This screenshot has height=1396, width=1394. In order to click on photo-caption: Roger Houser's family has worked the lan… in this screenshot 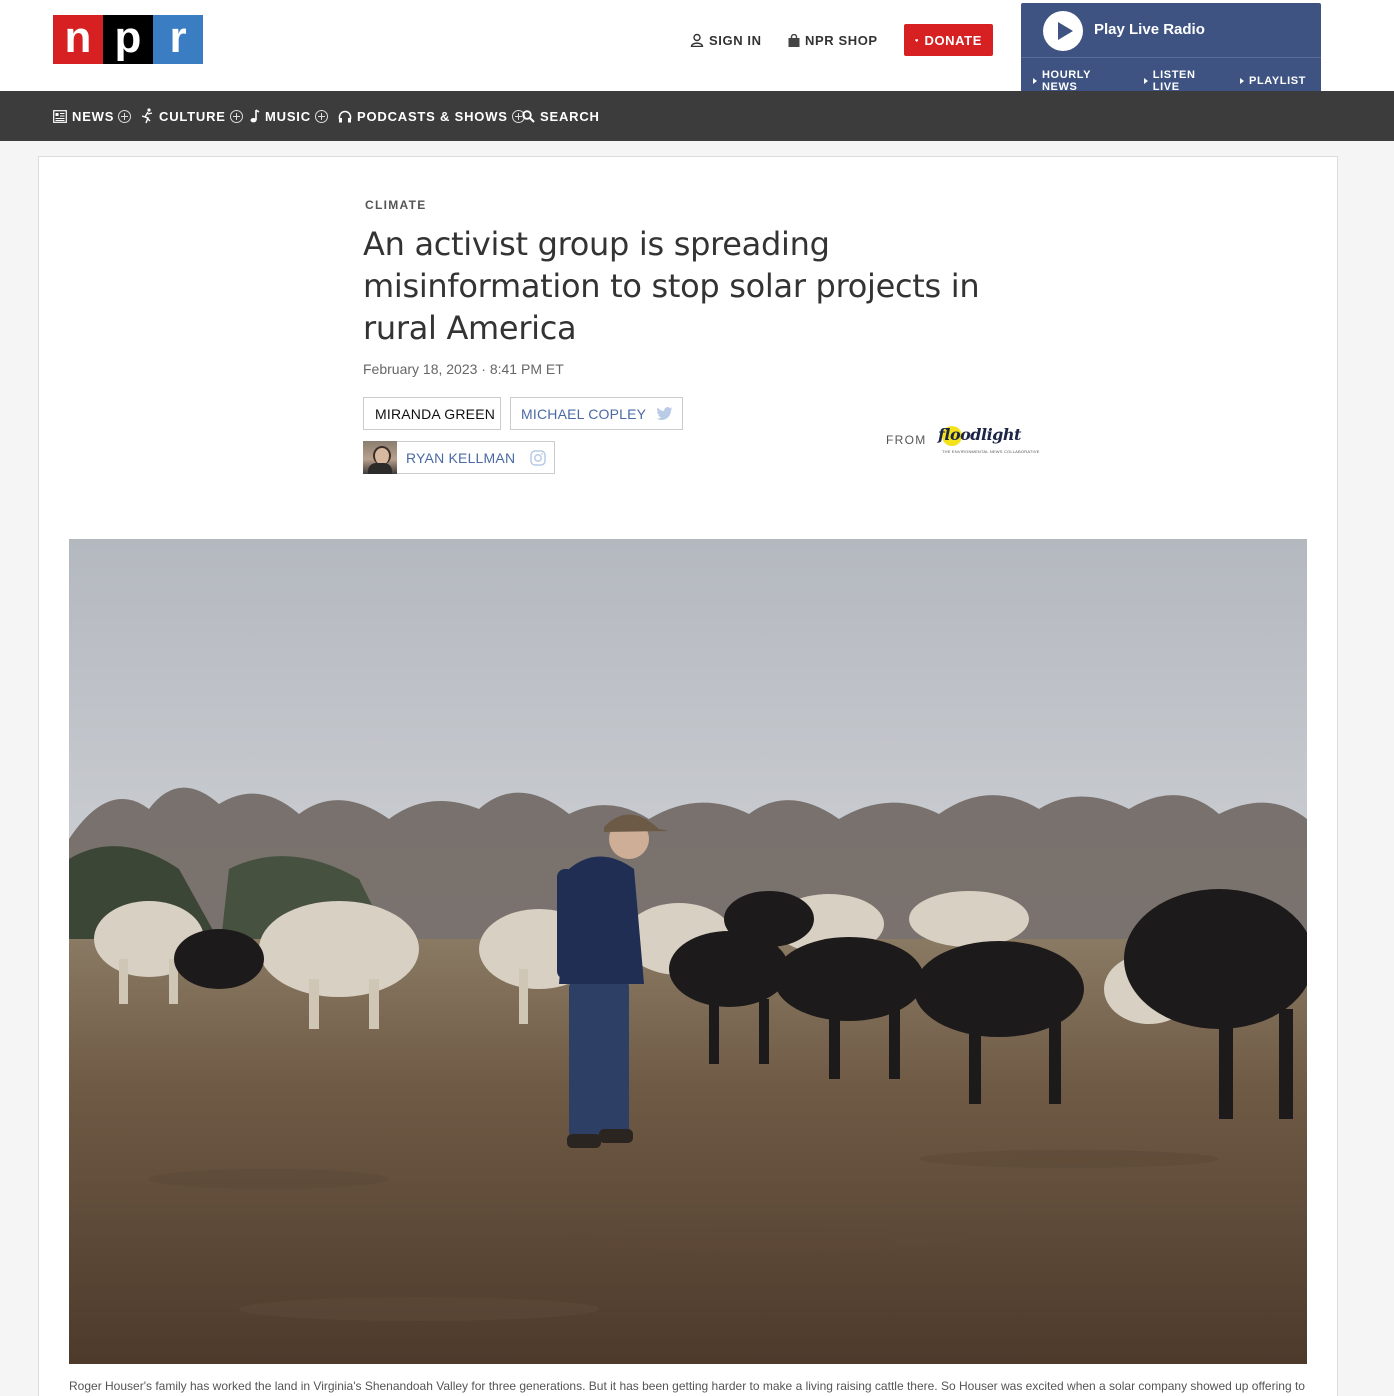, I will do `click(687, 1386)`.